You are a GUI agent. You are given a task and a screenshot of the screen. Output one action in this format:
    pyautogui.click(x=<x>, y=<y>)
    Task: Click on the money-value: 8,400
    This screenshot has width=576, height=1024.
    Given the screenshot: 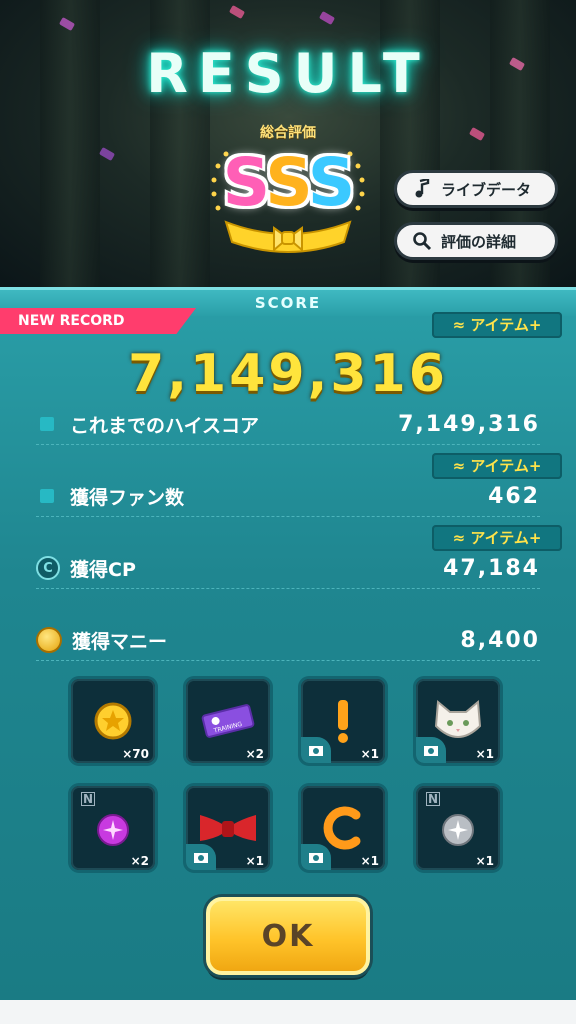 What is the action you would take?
    pyautogui.click(x=500, y=640)
    